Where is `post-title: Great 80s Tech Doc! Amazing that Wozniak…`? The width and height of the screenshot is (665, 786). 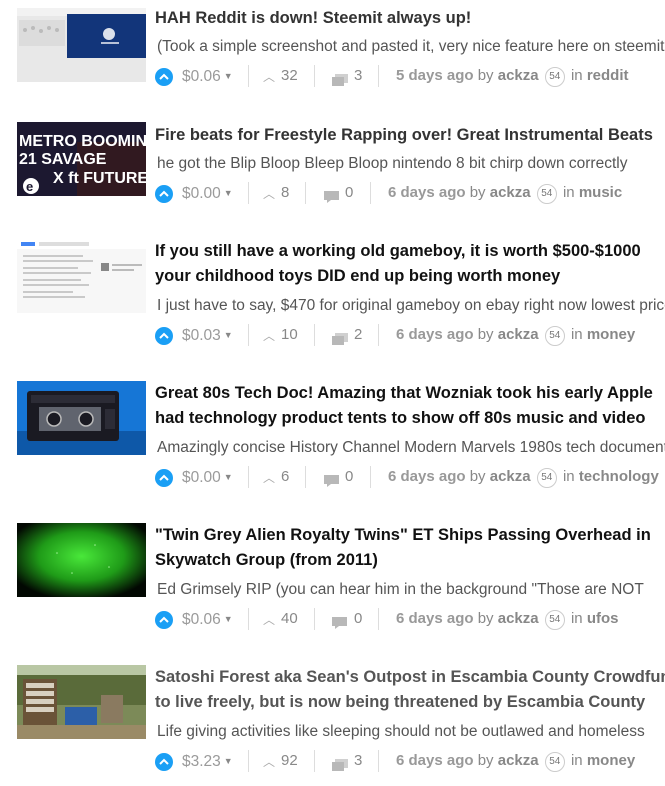 post-title: Great 80s Tech Doc! Amazing that Wozniak… is located at coordinates (410, 406).